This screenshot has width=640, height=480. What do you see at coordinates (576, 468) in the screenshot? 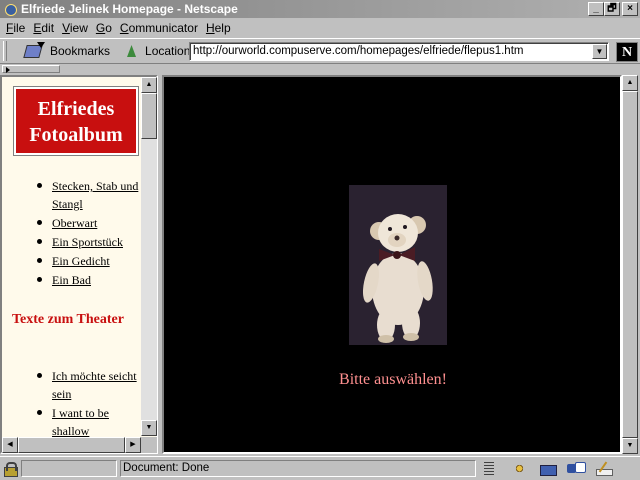
I see `discussions-icon` at bounding box center [576, 468].